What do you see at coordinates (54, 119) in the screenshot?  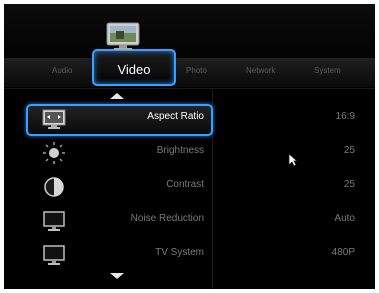 I see `aspect-ratio-icon` at bounding box center [54, 119].